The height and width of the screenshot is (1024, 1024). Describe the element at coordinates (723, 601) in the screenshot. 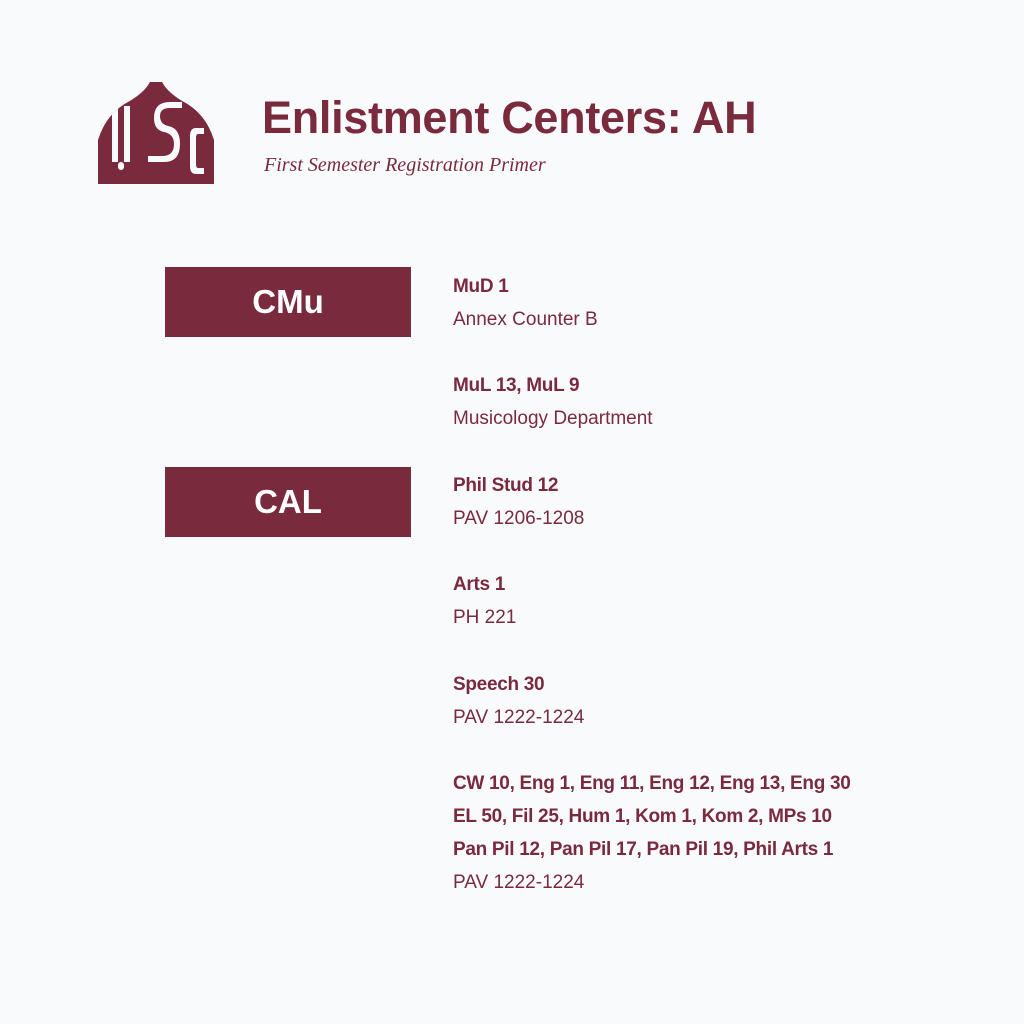

I see `enlistment-entry: Arts 1 PH 221` at that location.